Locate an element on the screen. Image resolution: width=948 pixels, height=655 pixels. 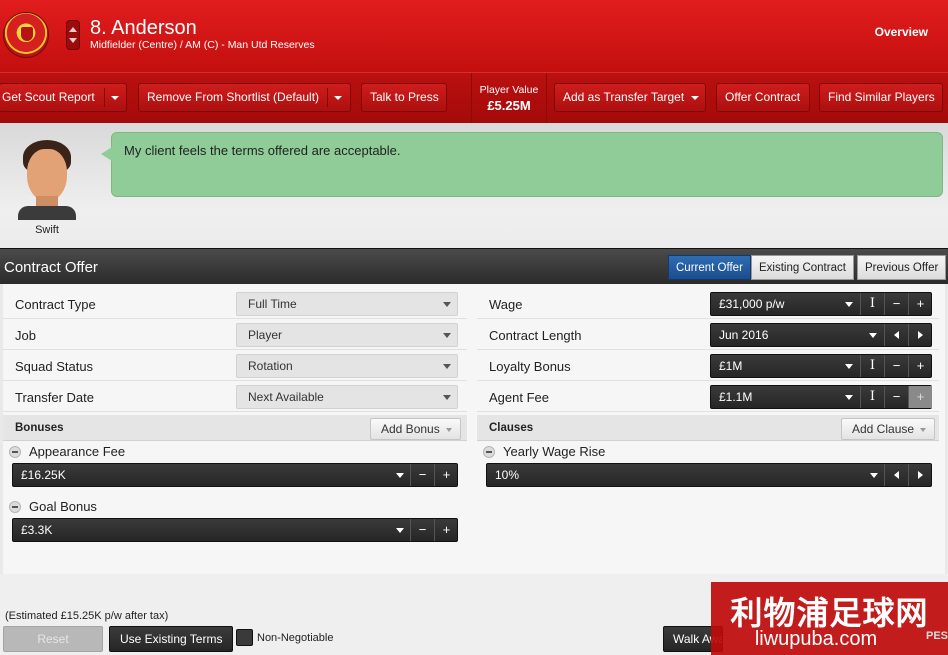
contract-length-control: Jun 2016 is located at coordinates (821, 335).